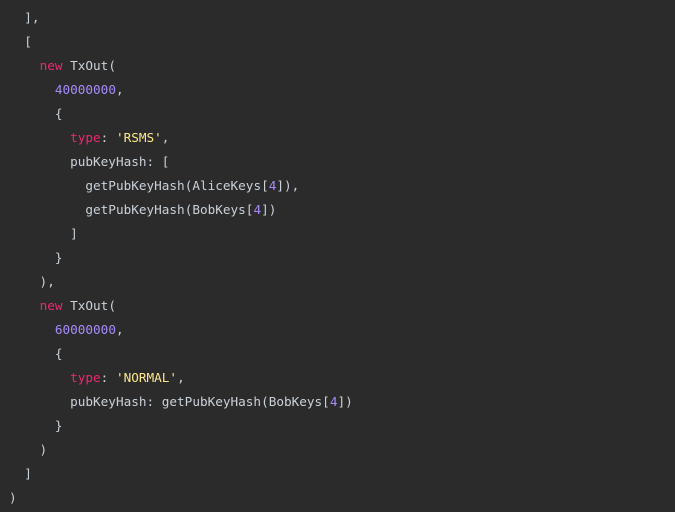  What do you see at coordinates (257, 209) in the screenshot?
I see `code-token-num: 4` at bounding box center [257, 209].